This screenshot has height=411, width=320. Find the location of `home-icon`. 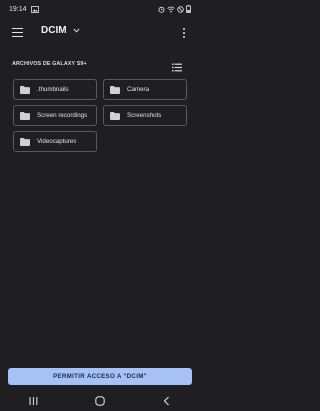

home-icon is located at coordinates (100, 401).